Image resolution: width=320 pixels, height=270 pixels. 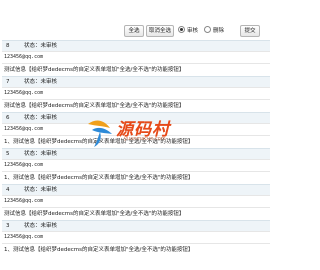 I want to click on record-number: 7, so click(x=8, y=82).